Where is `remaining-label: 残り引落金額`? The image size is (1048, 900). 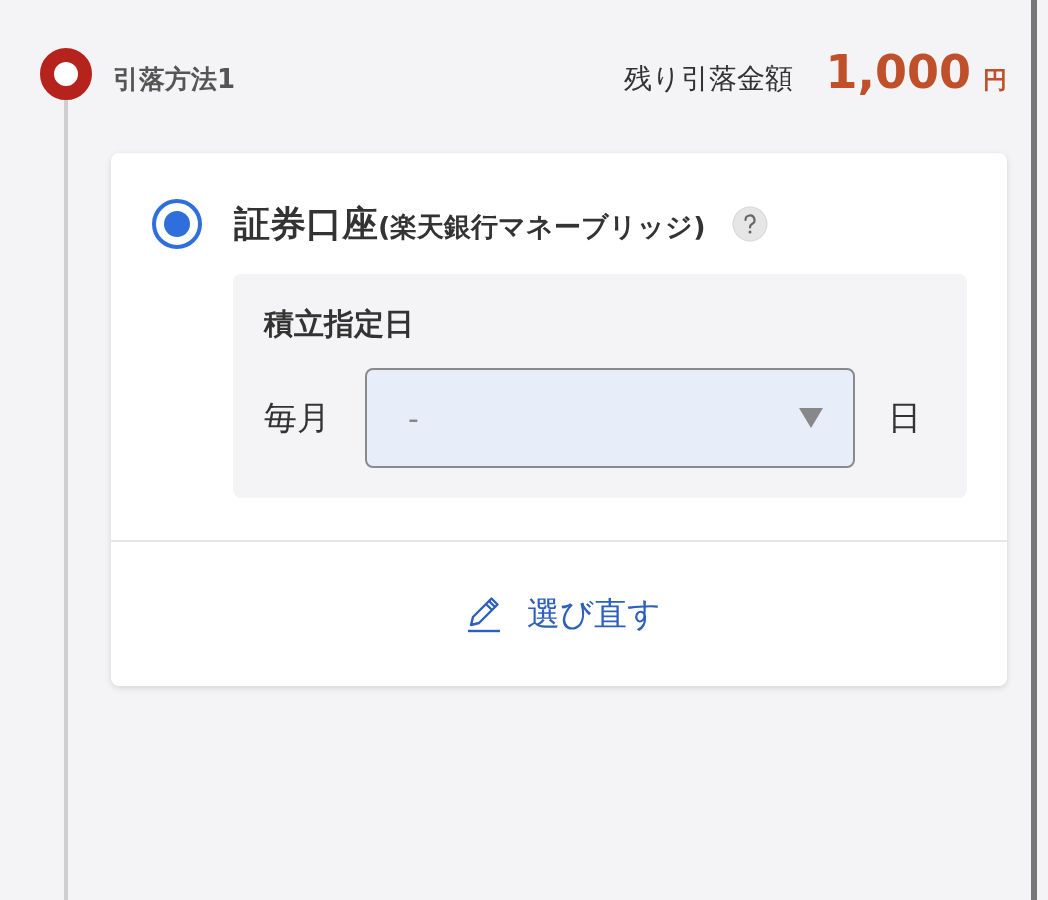 remaining-label: 残り引落金額 is located at coordinates (709, 79).